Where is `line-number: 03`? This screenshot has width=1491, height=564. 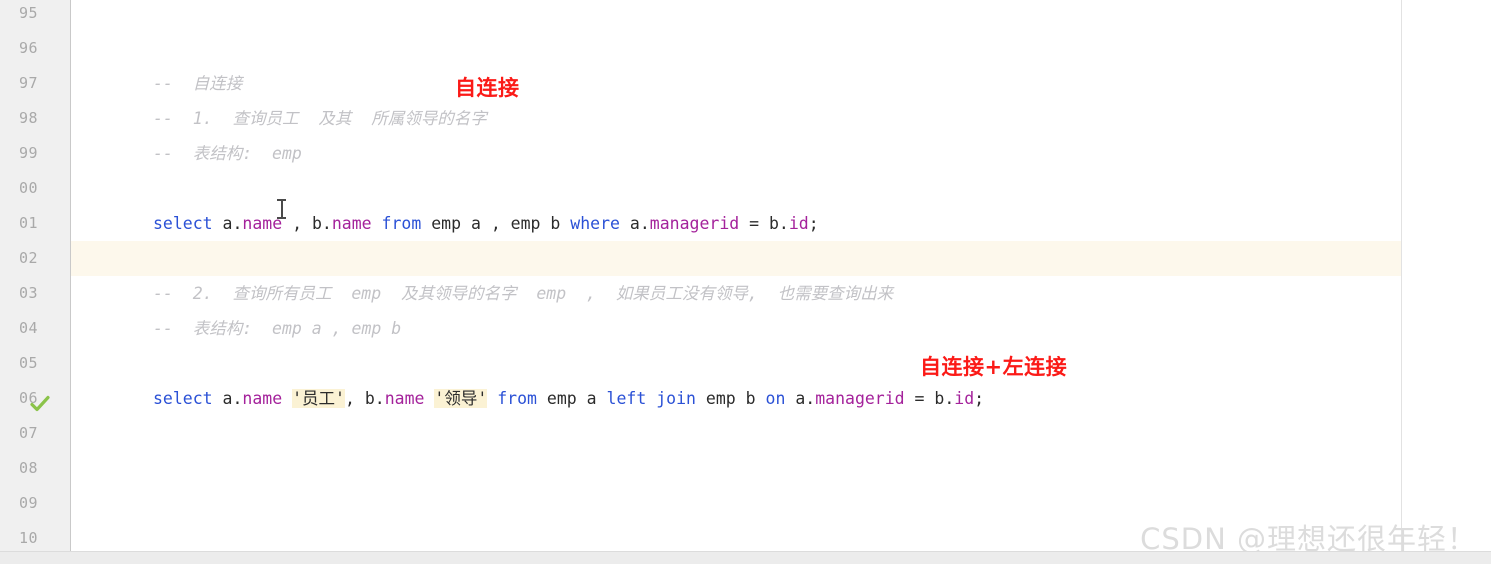
line-number: 03 is located at coordinates (28, 293).